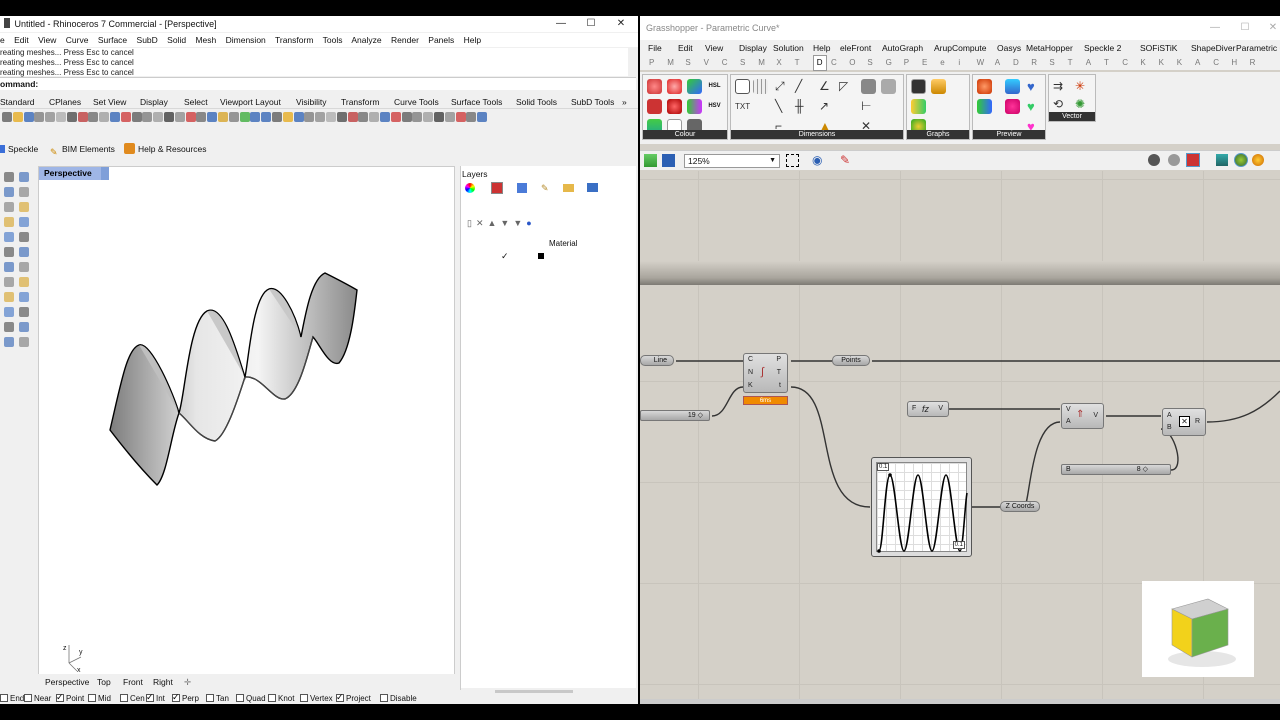  I want to click on layer-color-swatch, so click(541, 256).